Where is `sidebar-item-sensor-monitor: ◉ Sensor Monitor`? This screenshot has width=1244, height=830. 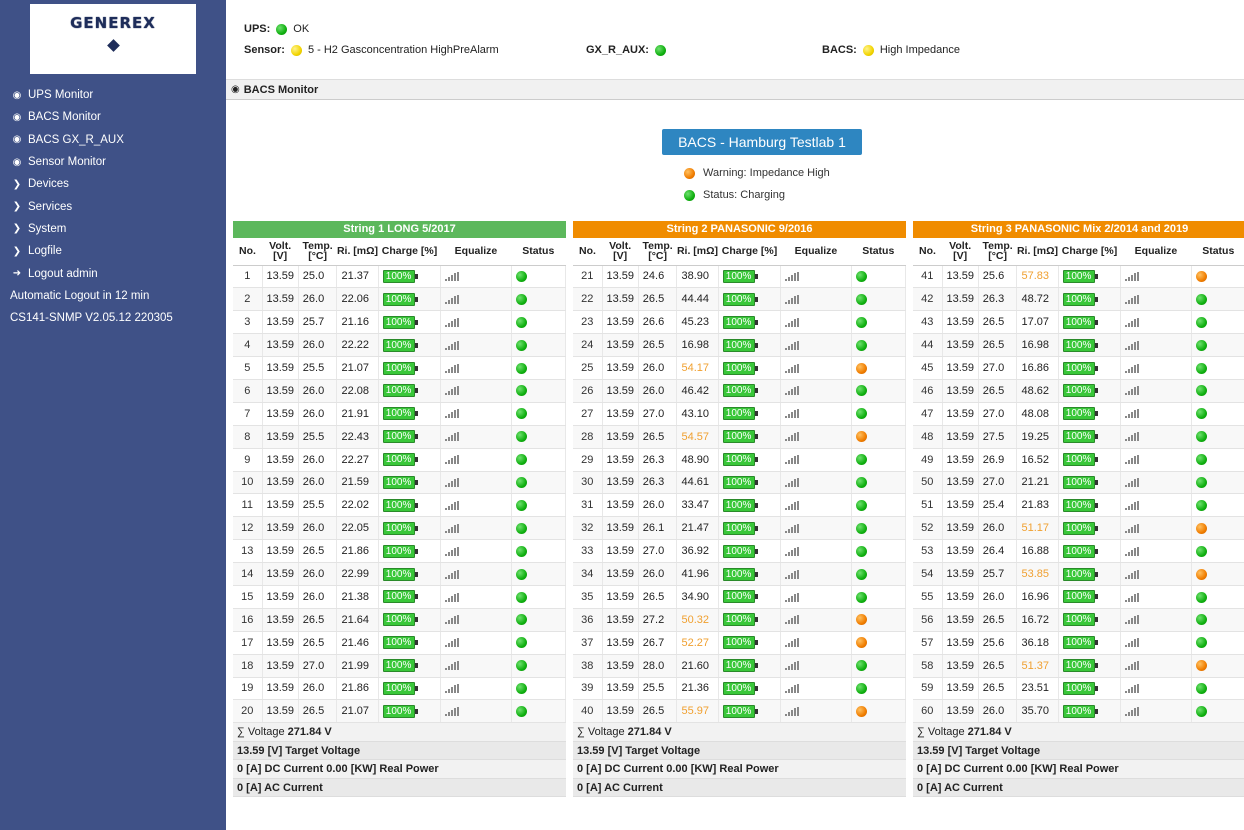
sidebar-item-sensor-monitor: ◉ Sensor Monitor is located at coordinates (113, 162).